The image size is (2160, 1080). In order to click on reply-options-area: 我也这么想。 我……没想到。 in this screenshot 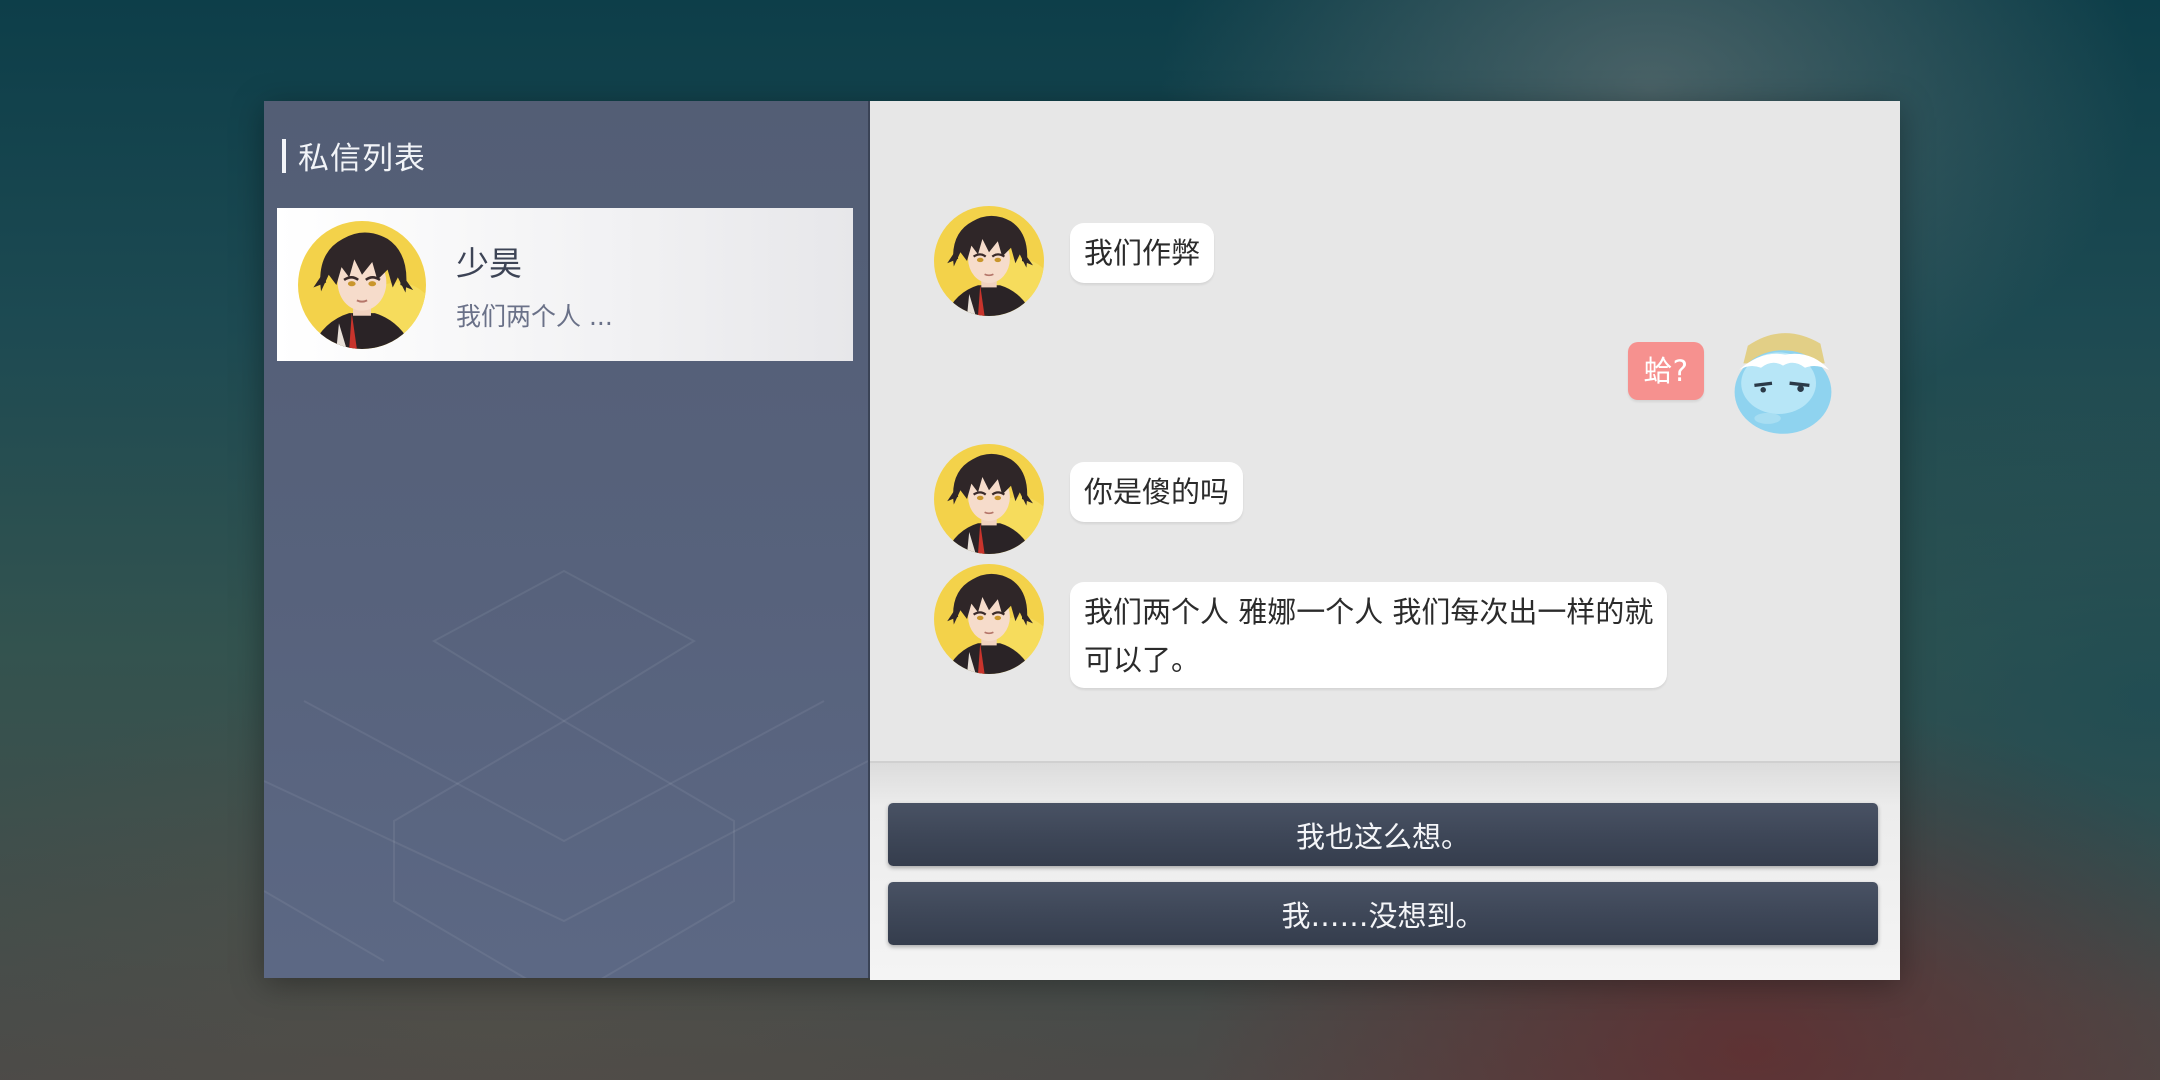, I will do `click(1385, 870)`.